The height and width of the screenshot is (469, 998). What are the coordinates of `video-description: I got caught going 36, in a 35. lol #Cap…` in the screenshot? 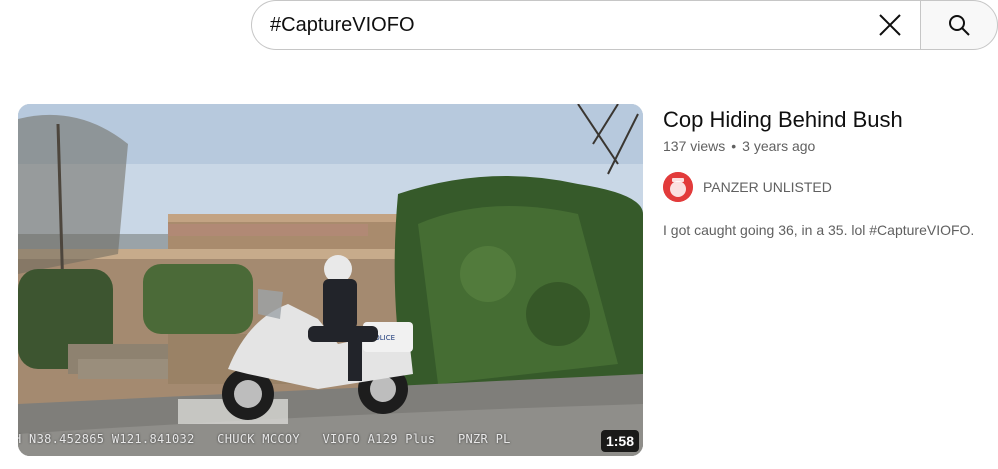 It's located at (819, 230).